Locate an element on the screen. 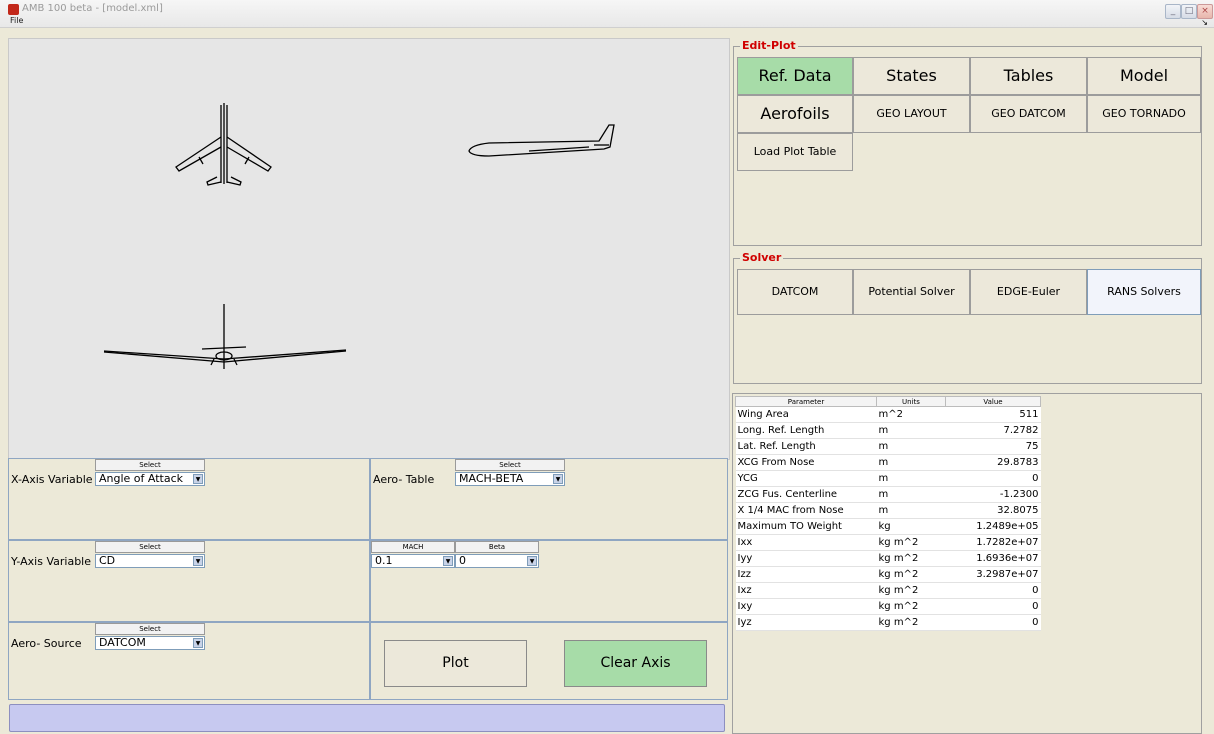  tables-button: Tables is located at coordinates (1028, 76).